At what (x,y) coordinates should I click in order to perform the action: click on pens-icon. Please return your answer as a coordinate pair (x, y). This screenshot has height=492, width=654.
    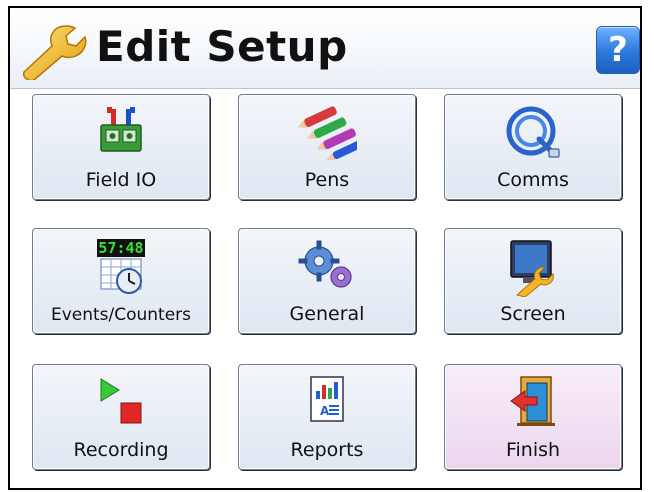
    Looking at the image, I should click on (327, 133).